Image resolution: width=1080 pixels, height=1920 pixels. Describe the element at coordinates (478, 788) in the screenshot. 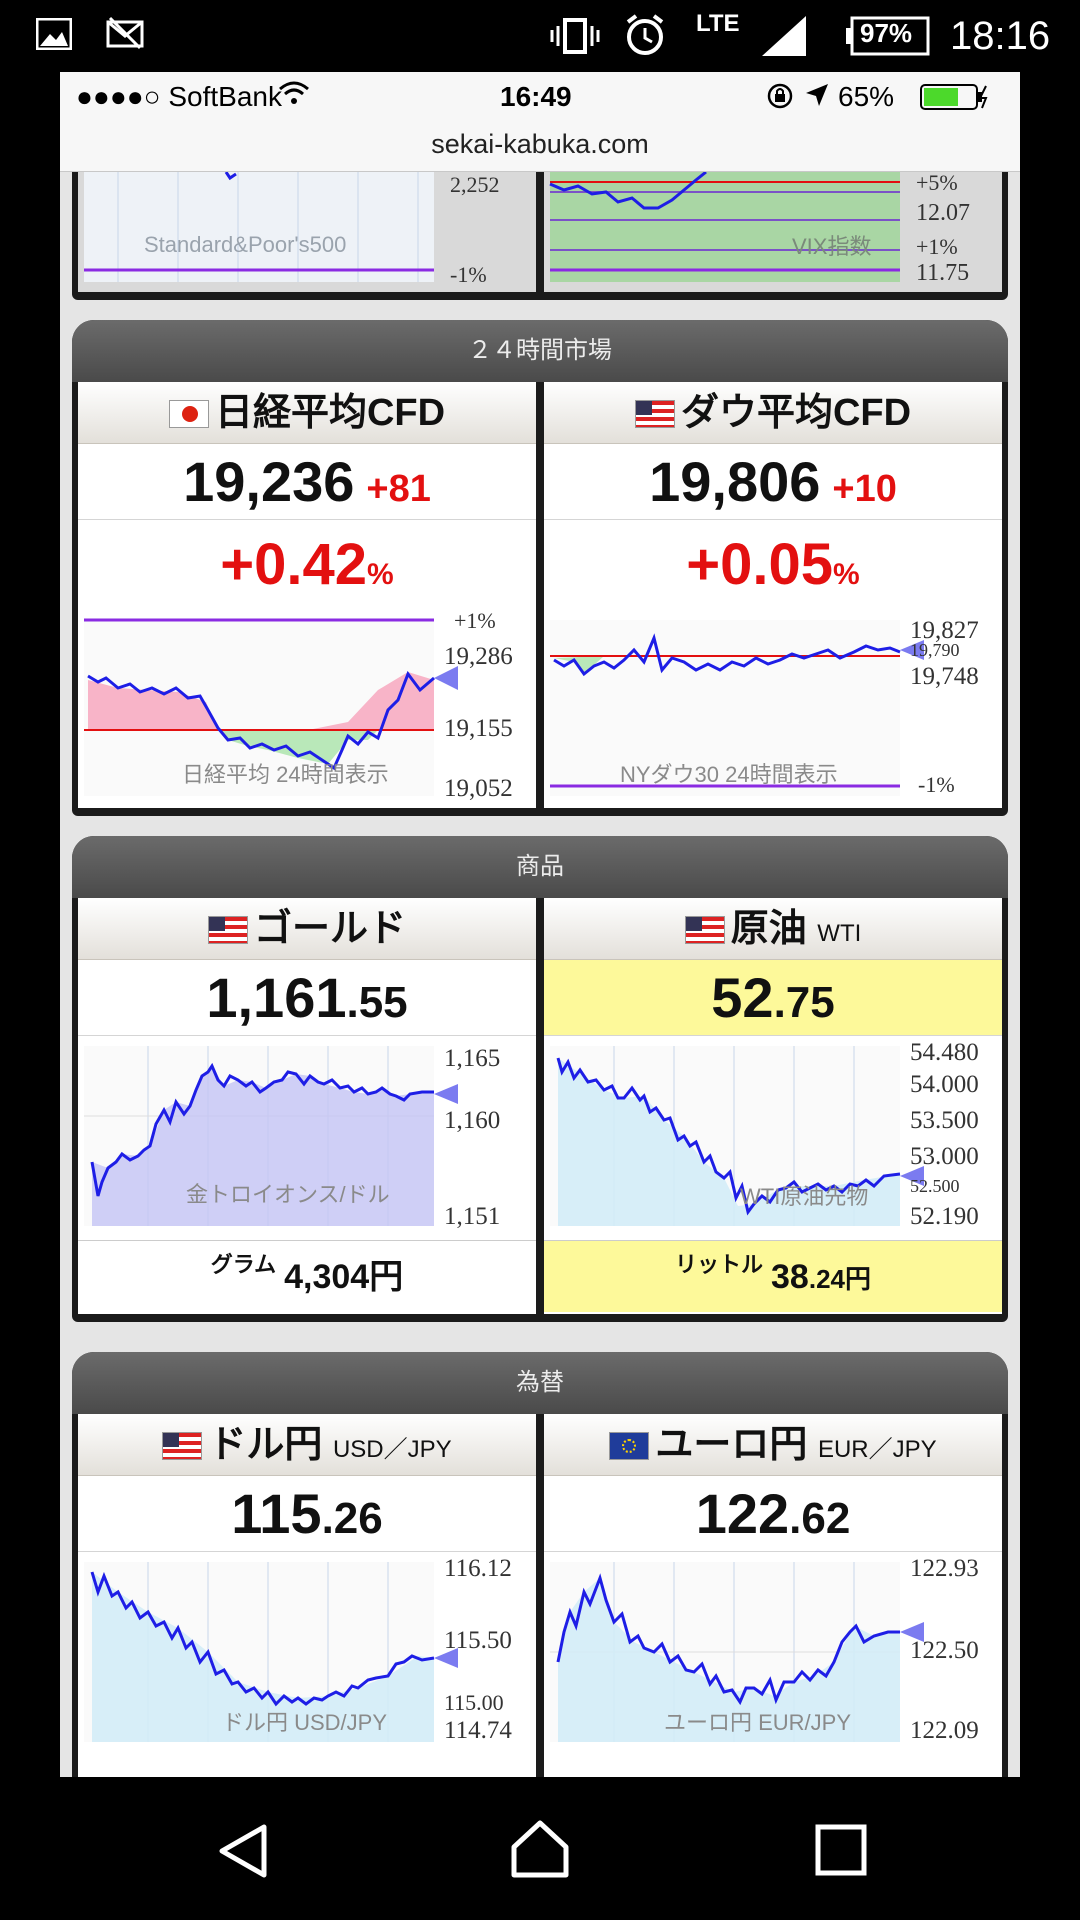

I see `svg-text: 19,052` at that location.